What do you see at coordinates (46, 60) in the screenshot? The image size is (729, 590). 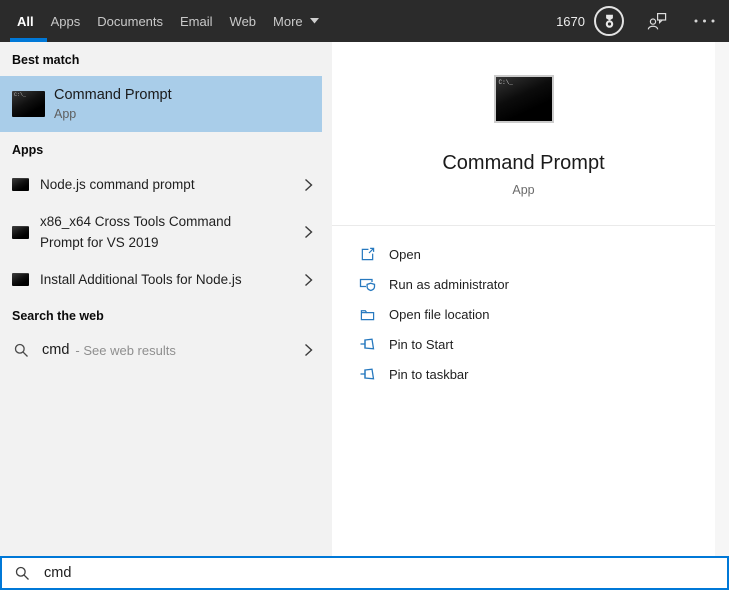 I see `best-match-header: Best match` at bounding box center [46, 60].